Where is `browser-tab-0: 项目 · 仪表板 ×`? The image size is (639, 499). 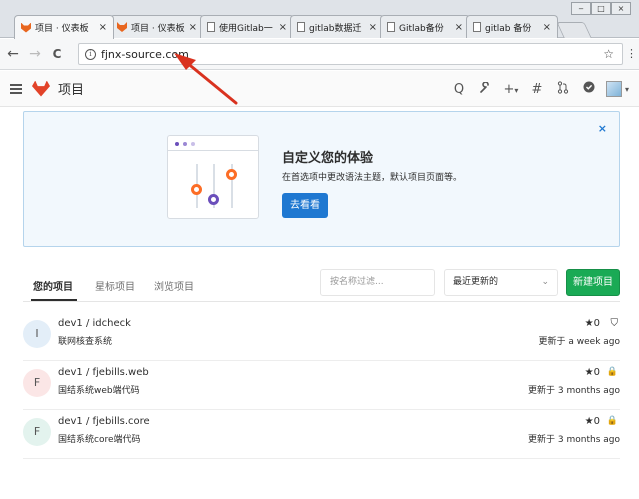 browser-tab-0: 项目 · 仪表板 × is located at coordinates (64, 27).